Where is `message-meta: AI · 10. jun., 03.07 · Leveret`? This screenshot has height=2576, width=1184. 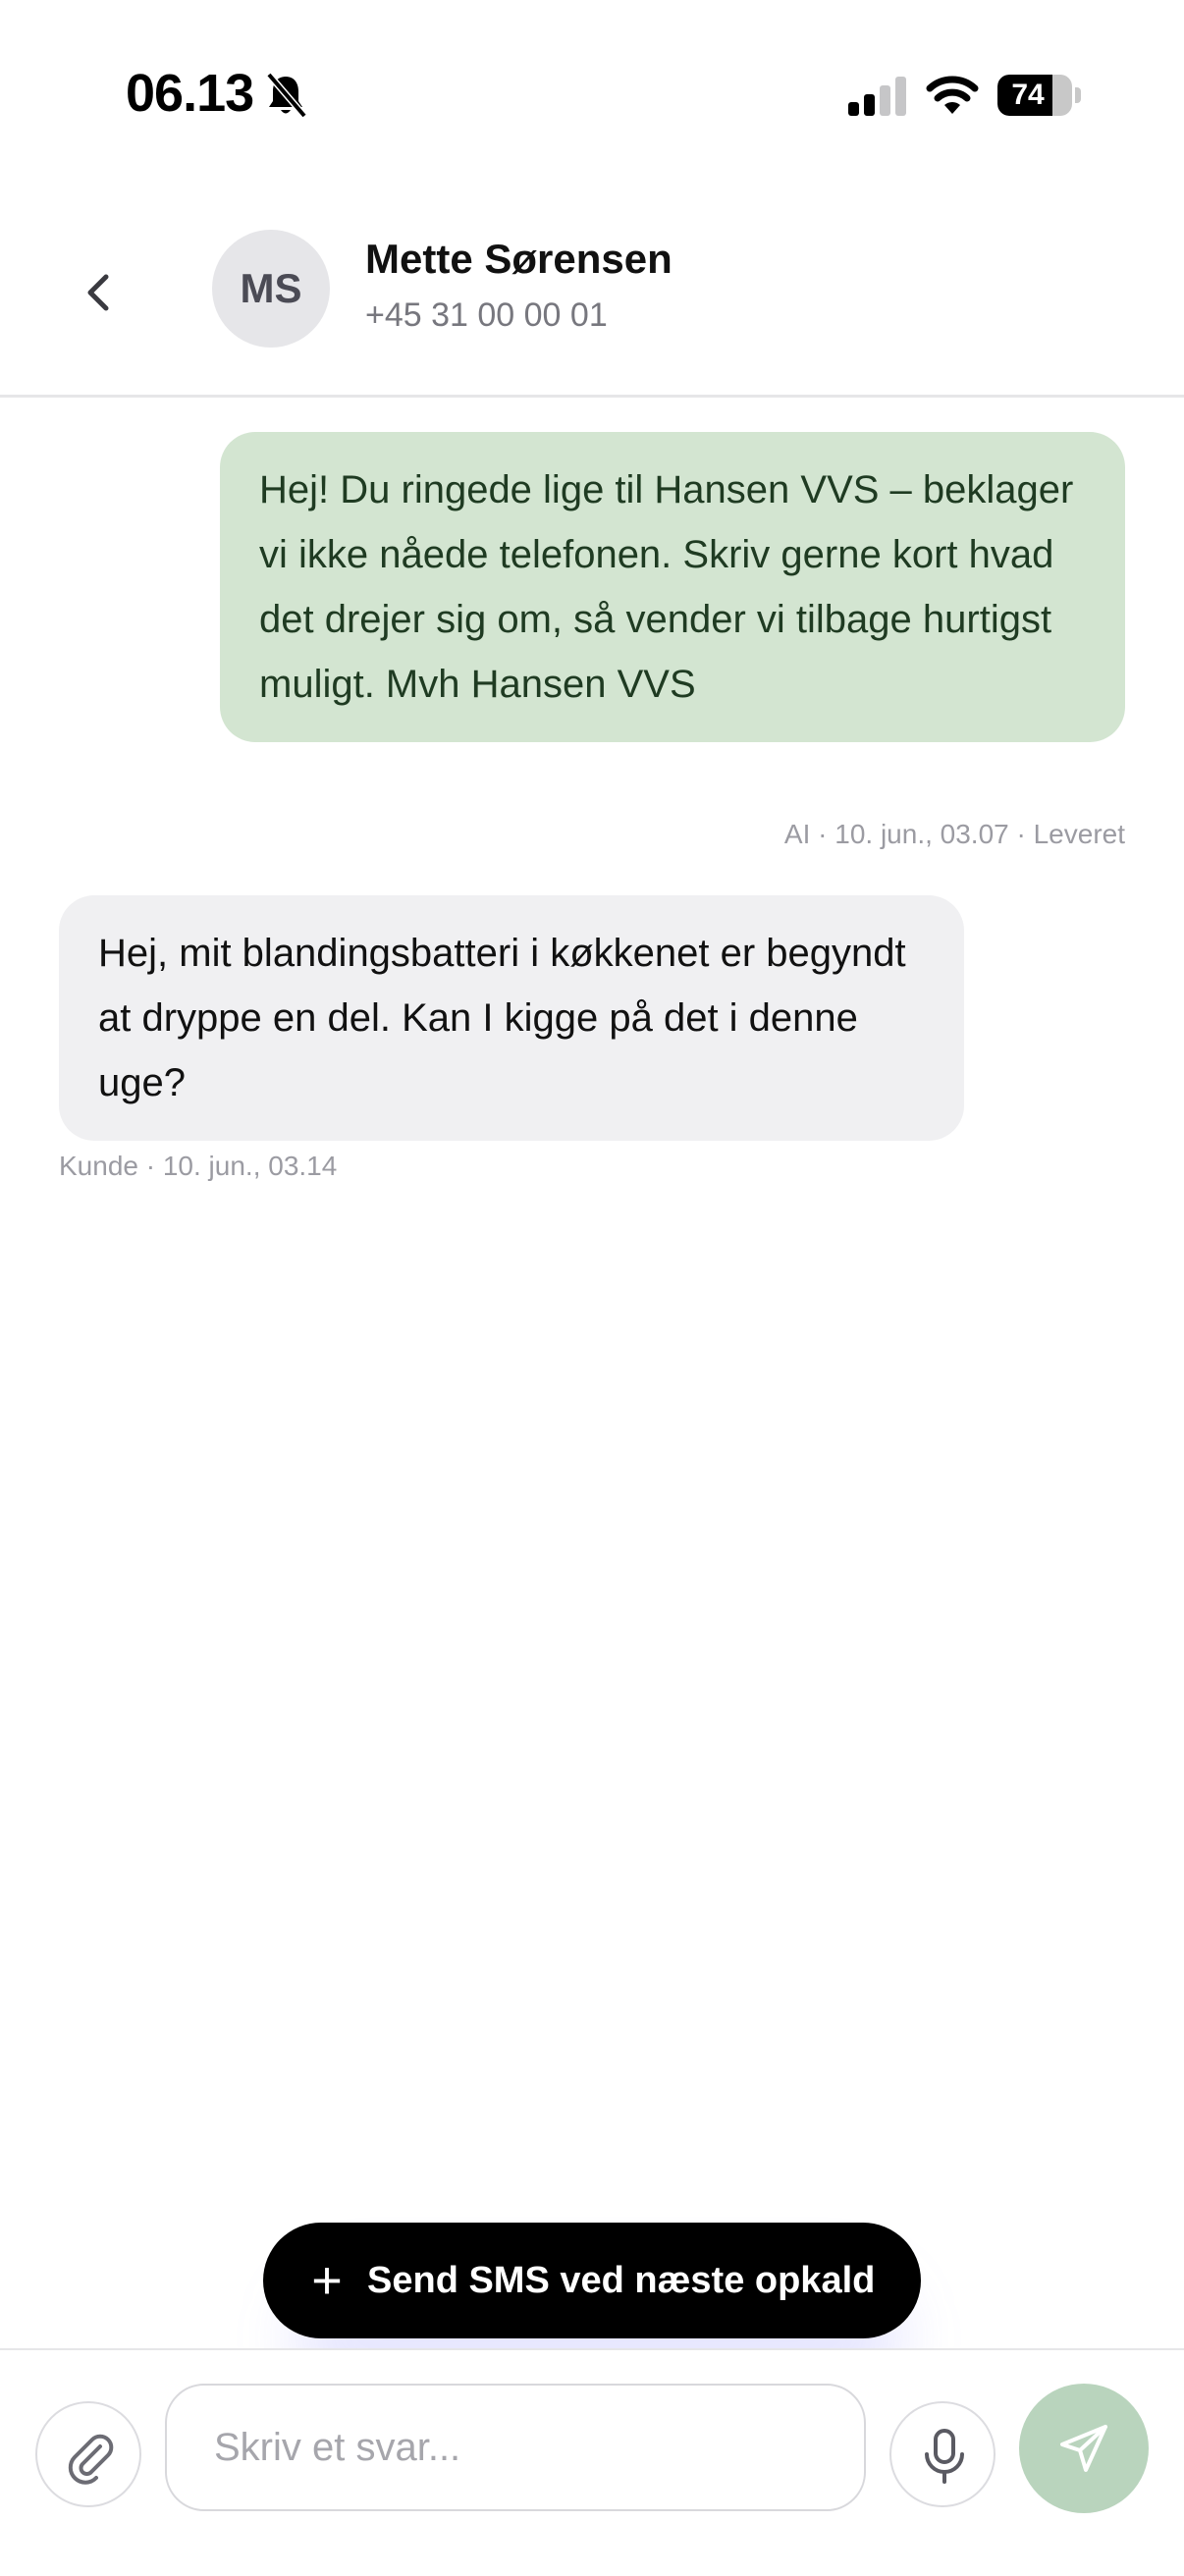
message-meta: AI · 10. jun., 03.07 · Leveret is located at coordinates (954, 834).